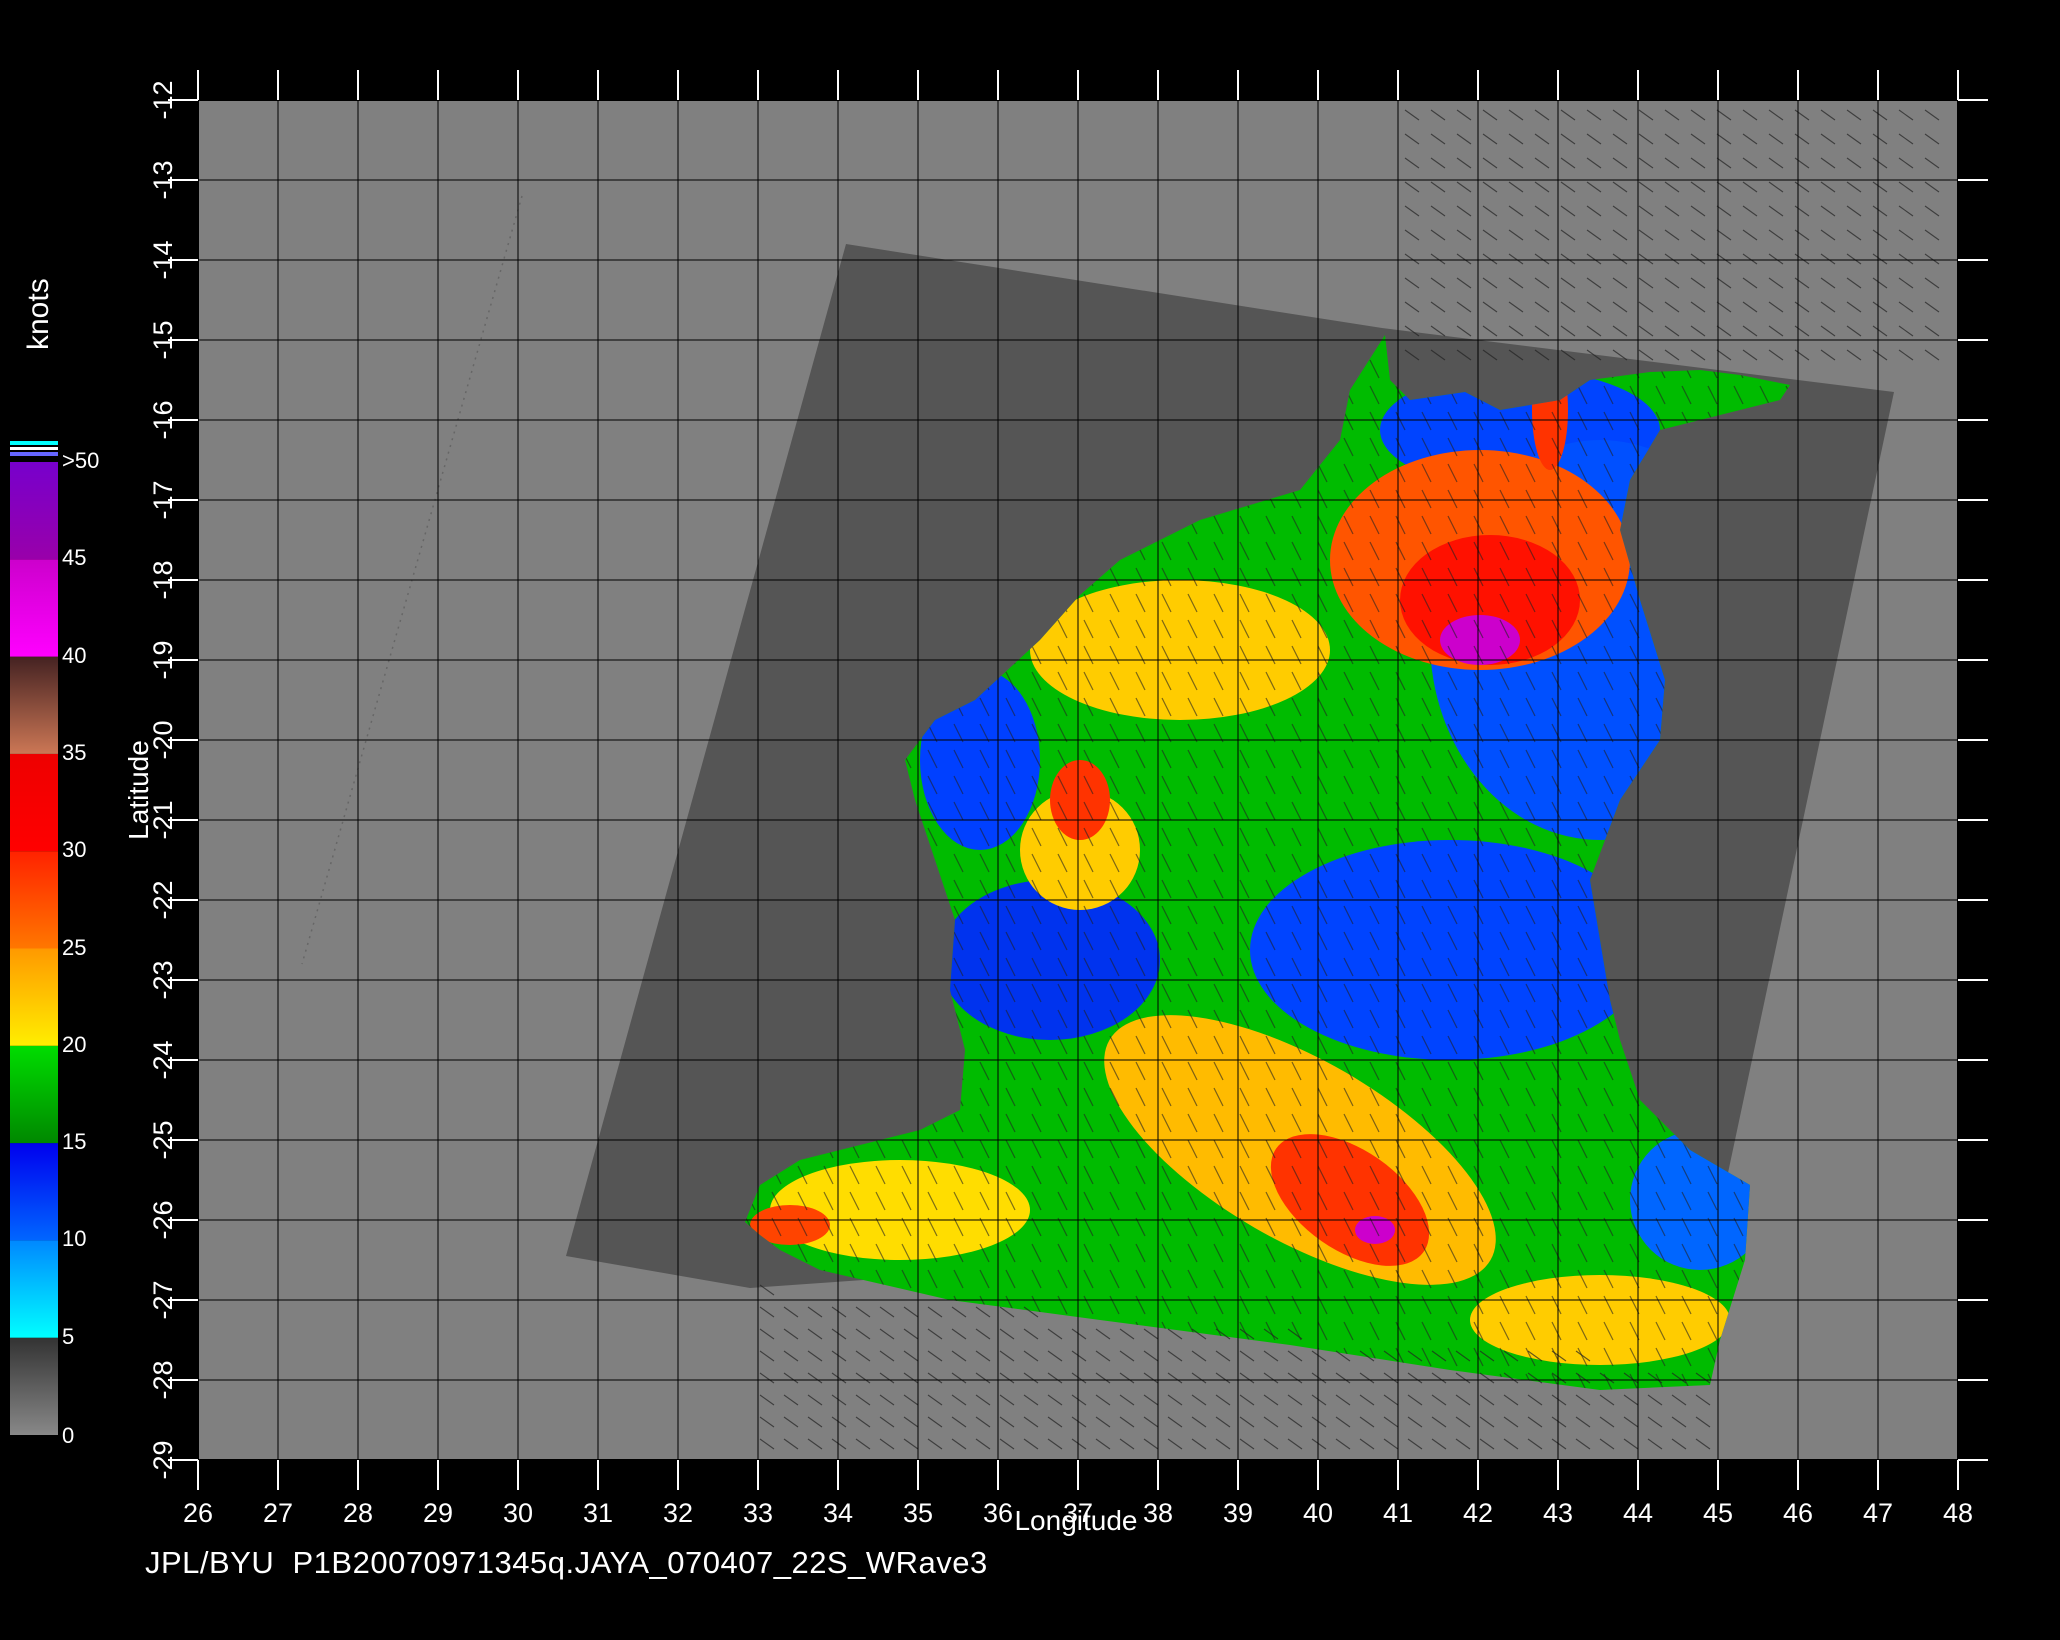 This screenshot has height=1640, width=2060. What do you see at coordinates (1318, 1513) in the screenshot?
I see `lon-tick-label: 40` at bounding box center [1318, 1513].